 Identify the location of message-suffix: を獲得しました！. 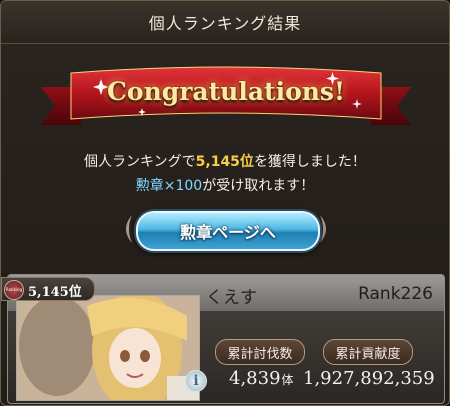
(309, 162).